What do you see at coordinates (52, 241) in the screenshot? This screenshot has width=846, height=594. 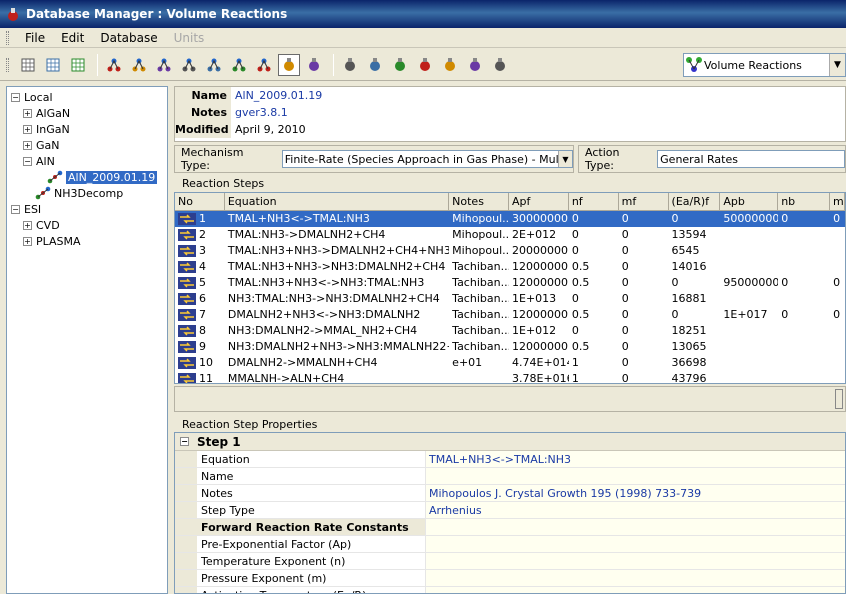 I see `tree-node: + PLASMA` at bounding box center [52, 241].